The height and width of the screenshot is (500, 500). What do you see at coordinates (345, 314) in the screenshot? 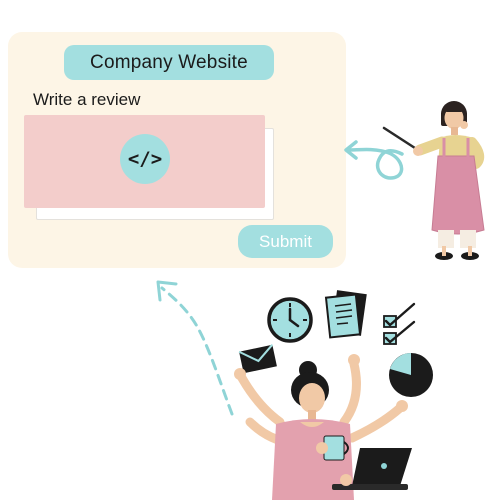
I see `documents-icon` at bounding box center [345, 314].